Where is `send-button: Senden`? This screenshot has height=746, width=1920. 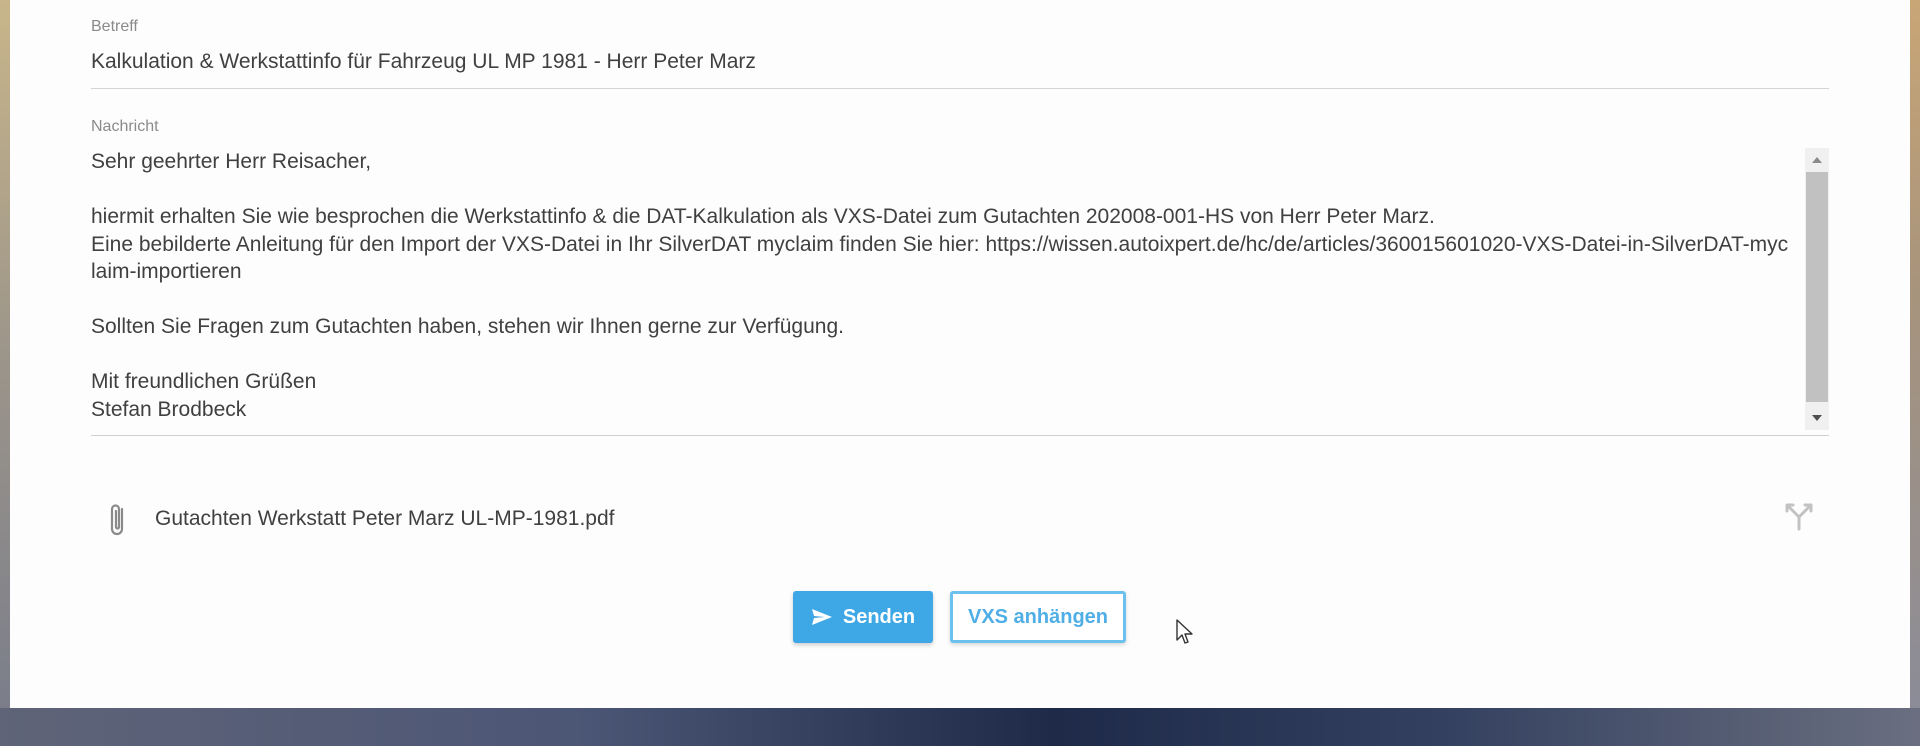 send-button: Senden is located at coordinates (863, 617).